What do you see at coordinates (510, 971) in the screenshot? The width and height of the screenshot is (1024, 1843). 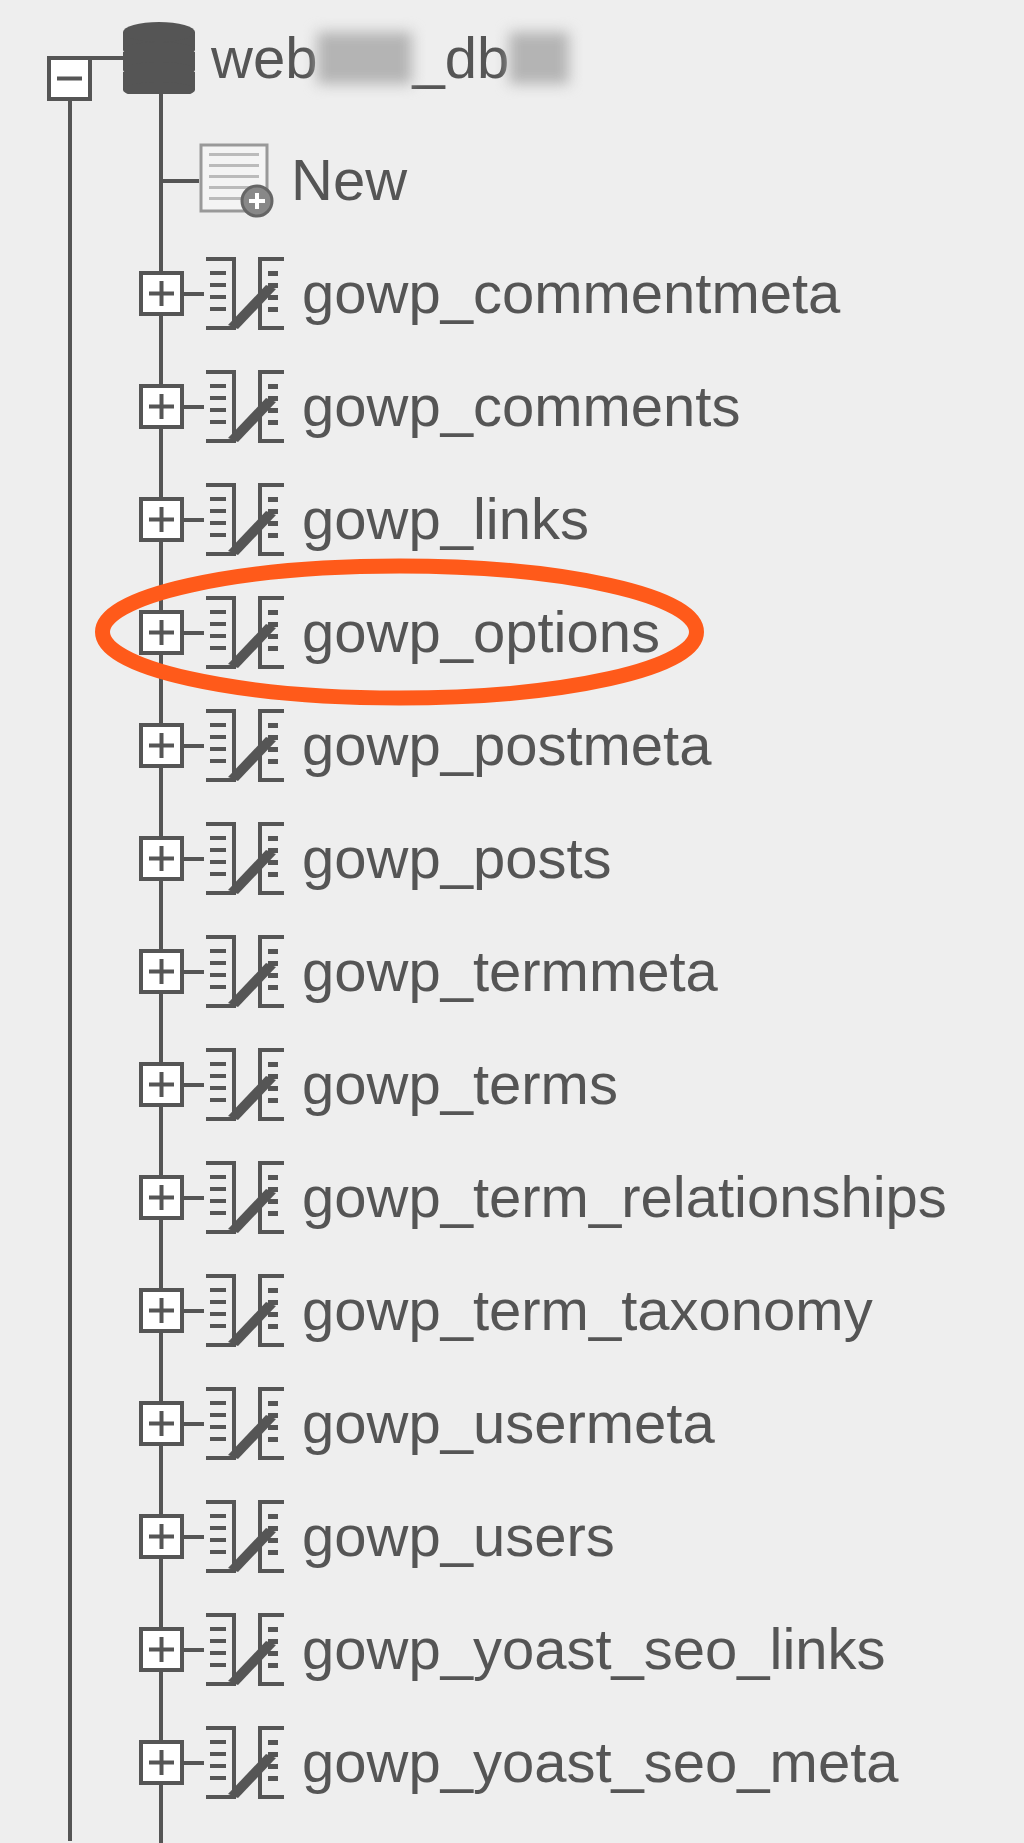 I see `table-name: gowp_termmeta` at bounding box center [510, 971].